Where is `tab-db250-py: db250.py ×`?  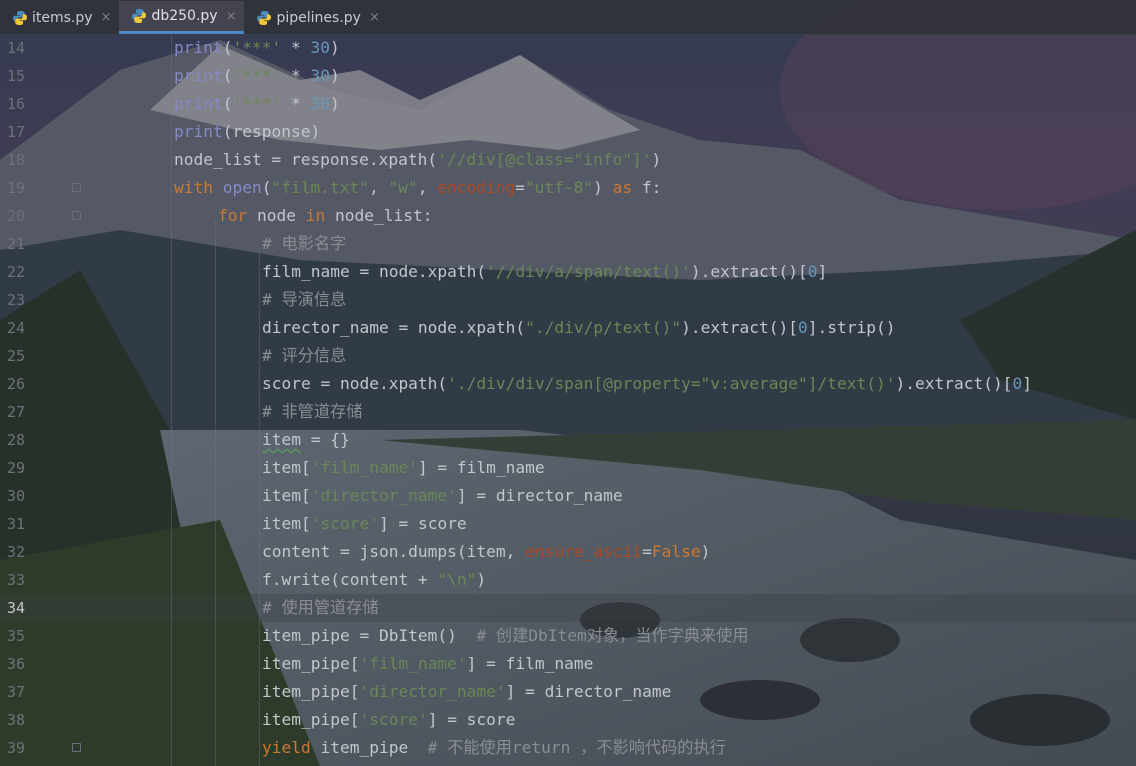 tab-db250-py: db250.py × is located at coordinates (182, 17).